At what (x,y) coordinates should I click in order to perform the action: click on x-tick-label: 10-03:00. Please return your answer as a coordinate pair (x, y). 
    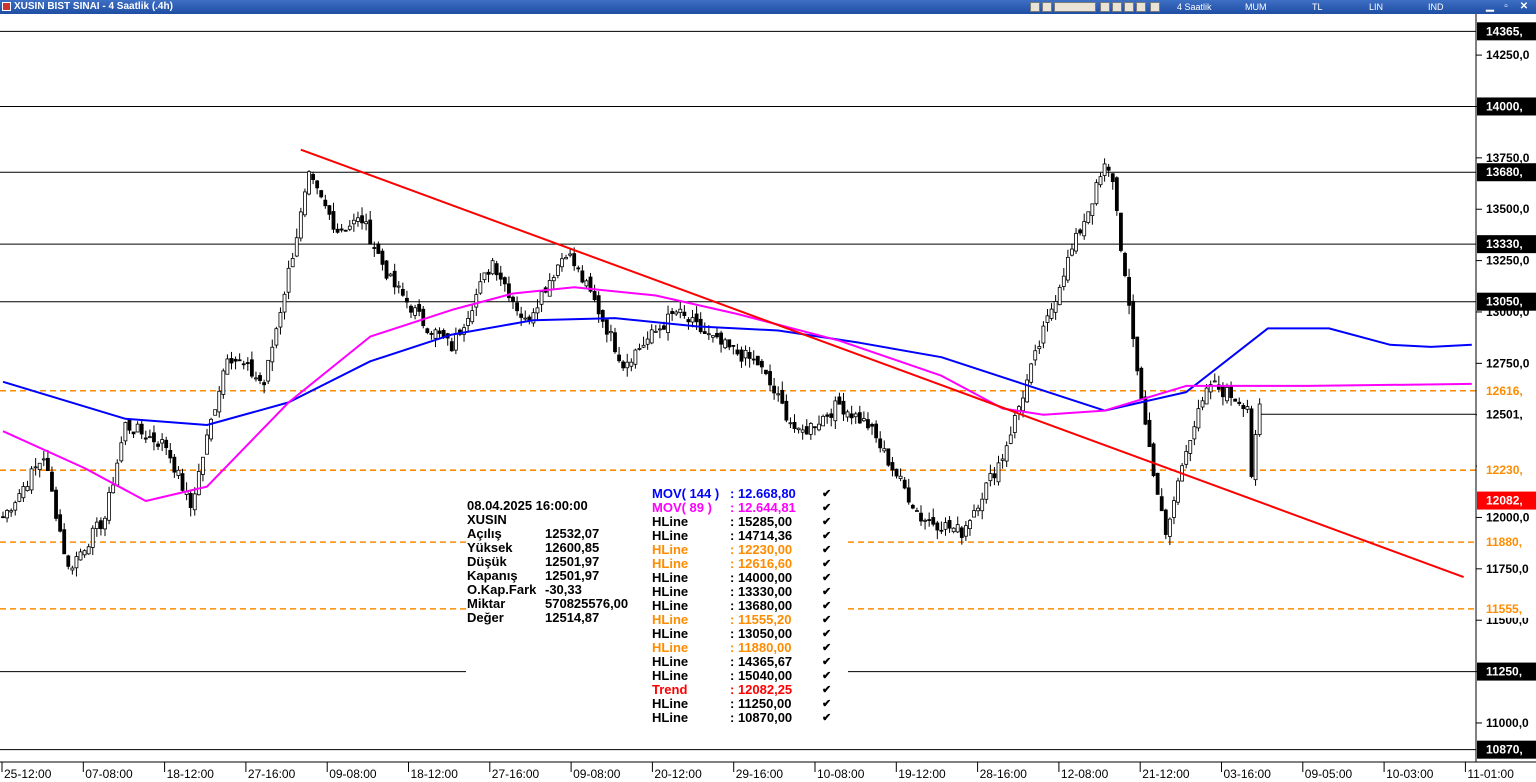
    Looking at the image, I should click on (1410, 774).